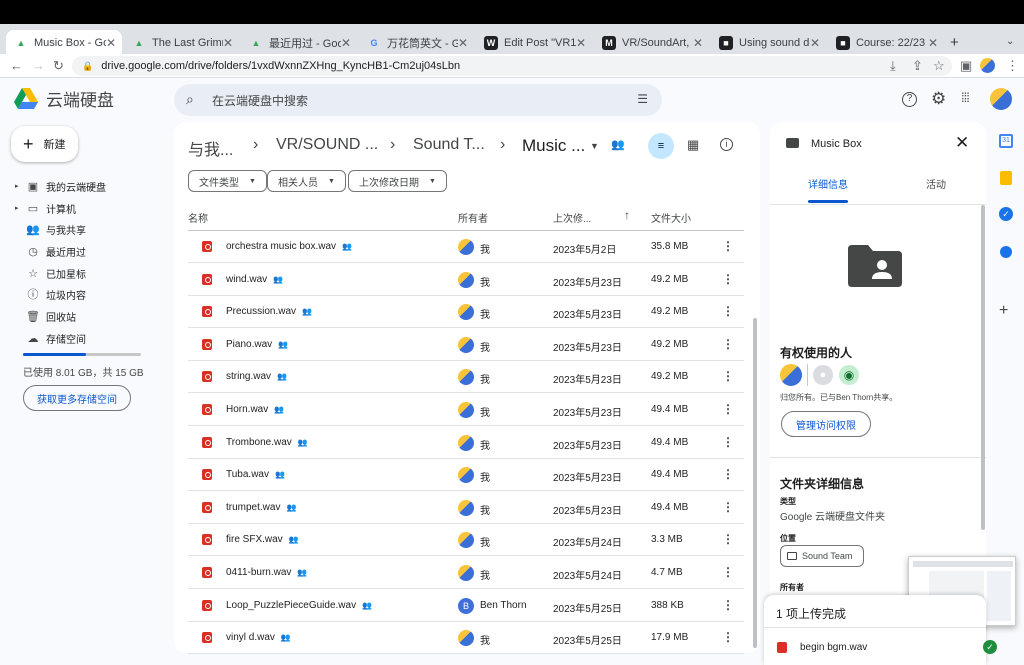  I want to click on search-icon: ⌕, so click(190, 99).